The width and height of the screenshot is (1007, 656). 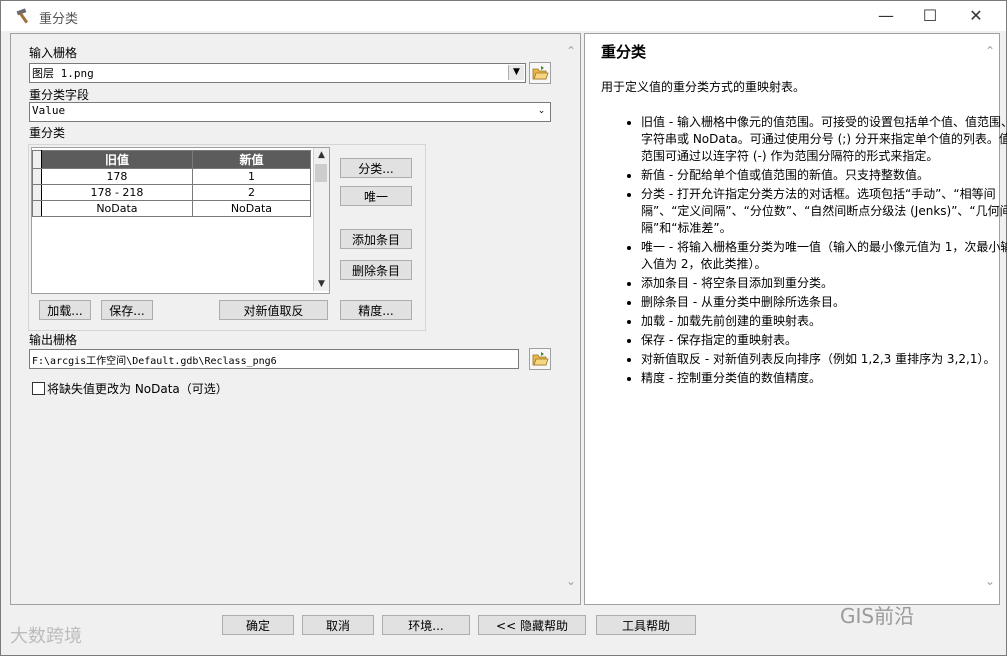 I want to click on old-value-cell: 178 - 218, so click(x=117, y=192).